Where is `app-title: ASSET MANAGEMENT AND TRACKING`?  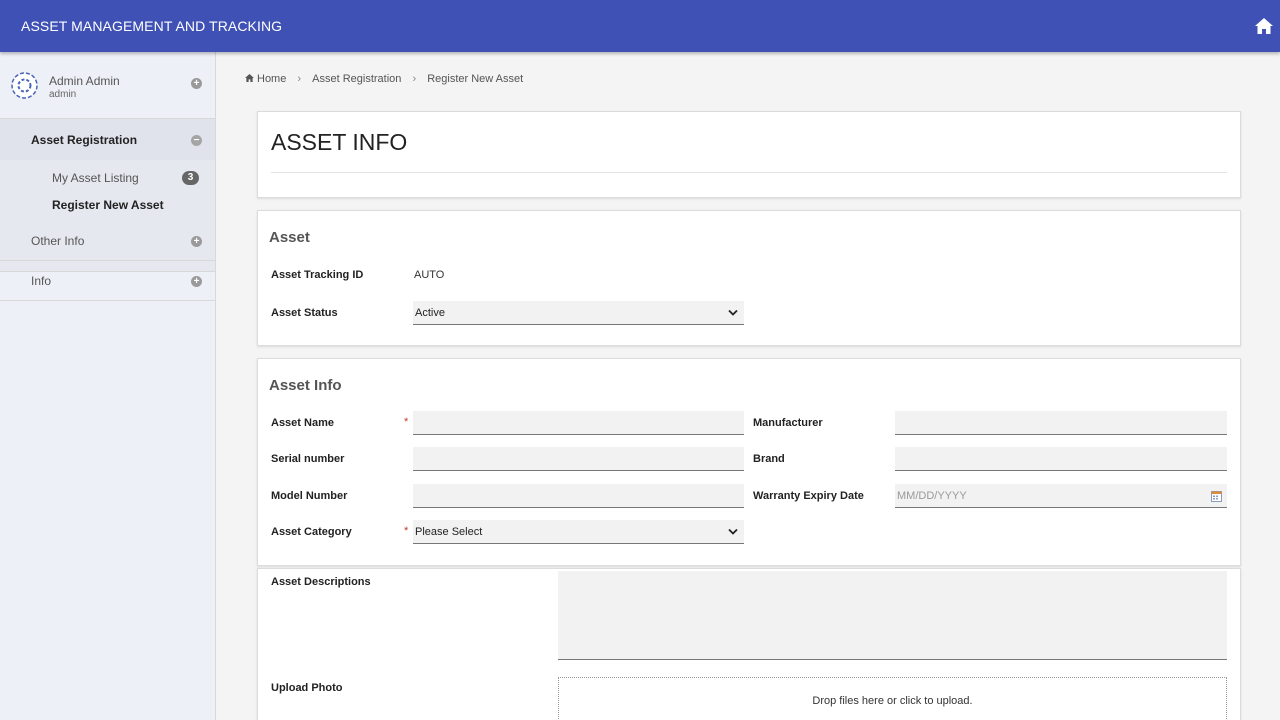 app-title: ASSET MANAGEMENT AND TRACKING is located at coordinates (152, 26).